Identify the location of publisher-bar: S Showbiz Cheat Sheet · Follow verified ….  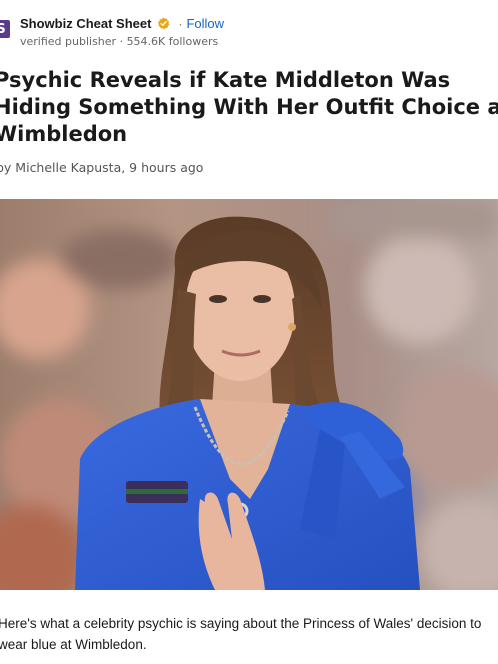
(249, 32).